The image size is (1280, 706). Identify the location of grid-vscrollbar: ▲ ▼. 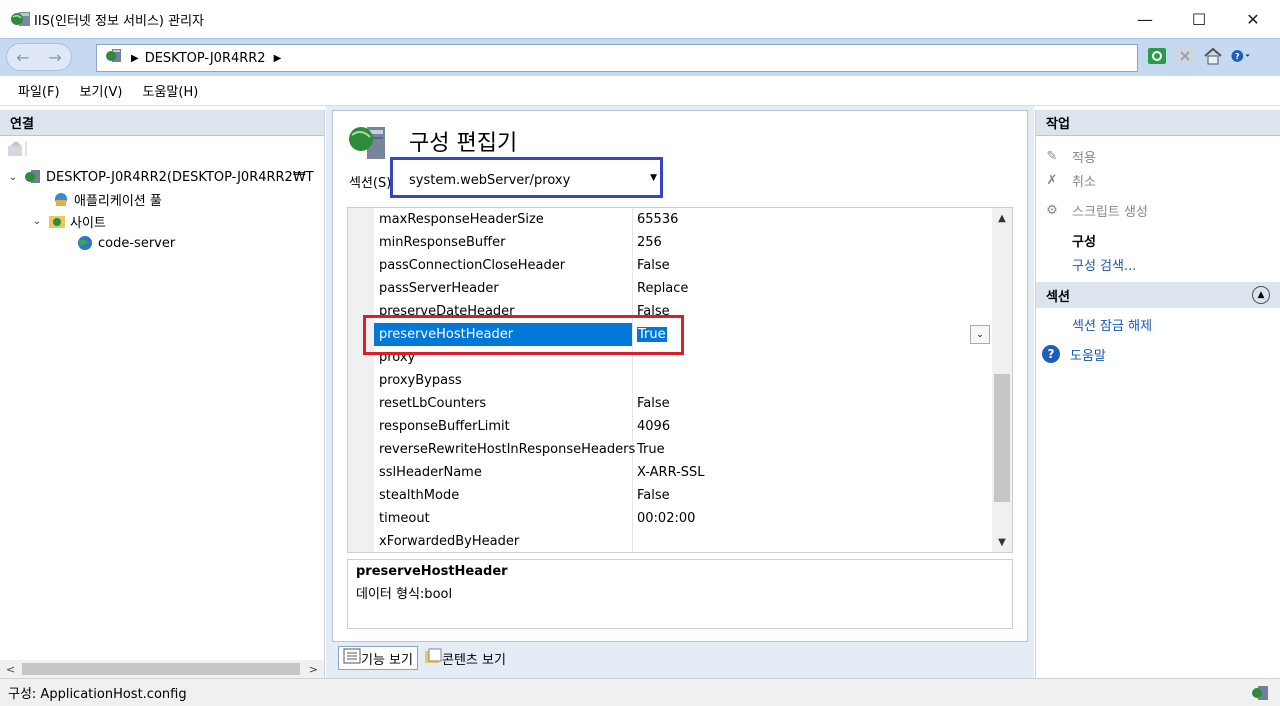
(1002, 380).